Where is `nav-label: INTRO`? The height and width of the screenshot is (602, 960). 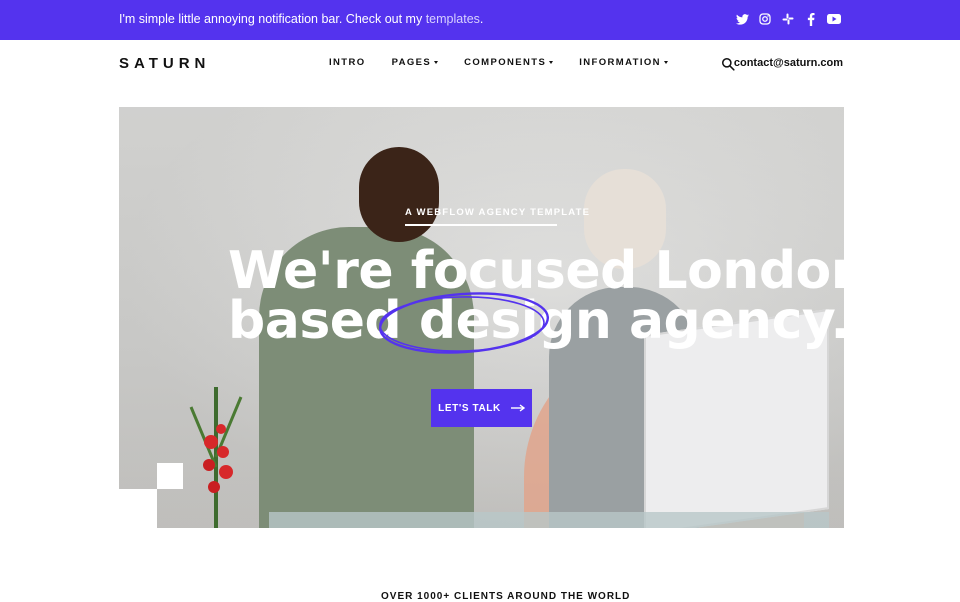 nav-label: INTRO is located at coordinates (347, 62).